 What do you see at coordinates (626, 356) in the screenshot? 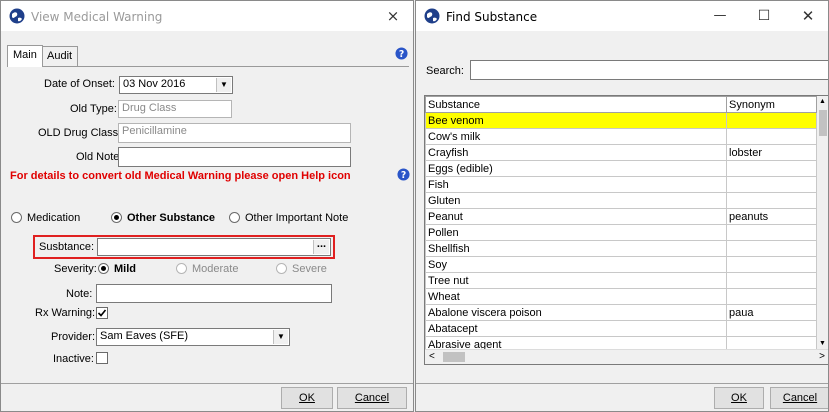
I see `horizontal-scrollbar: < >` at bounding box center [626, 356].